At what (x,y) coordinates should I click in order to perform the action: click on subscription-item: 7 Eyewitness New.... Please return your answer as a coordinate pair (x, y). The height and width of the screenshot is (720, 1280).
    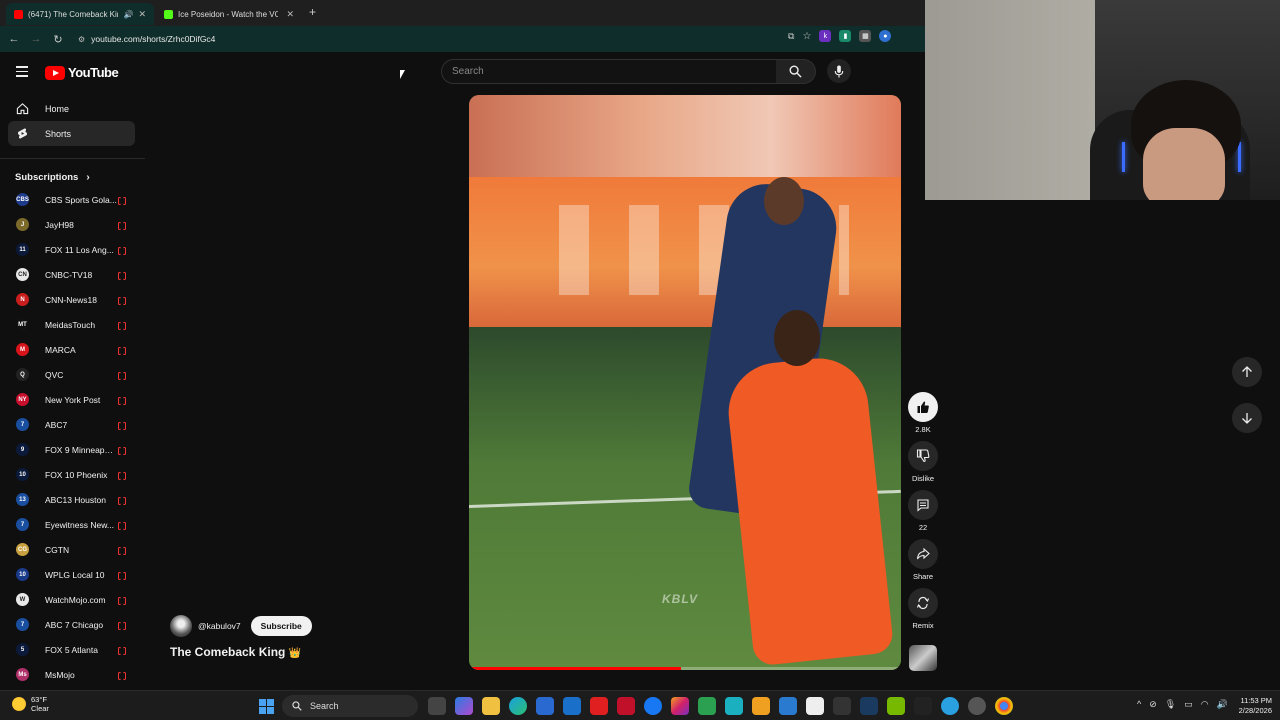
    Looking at the image, I should click on (72, 524).